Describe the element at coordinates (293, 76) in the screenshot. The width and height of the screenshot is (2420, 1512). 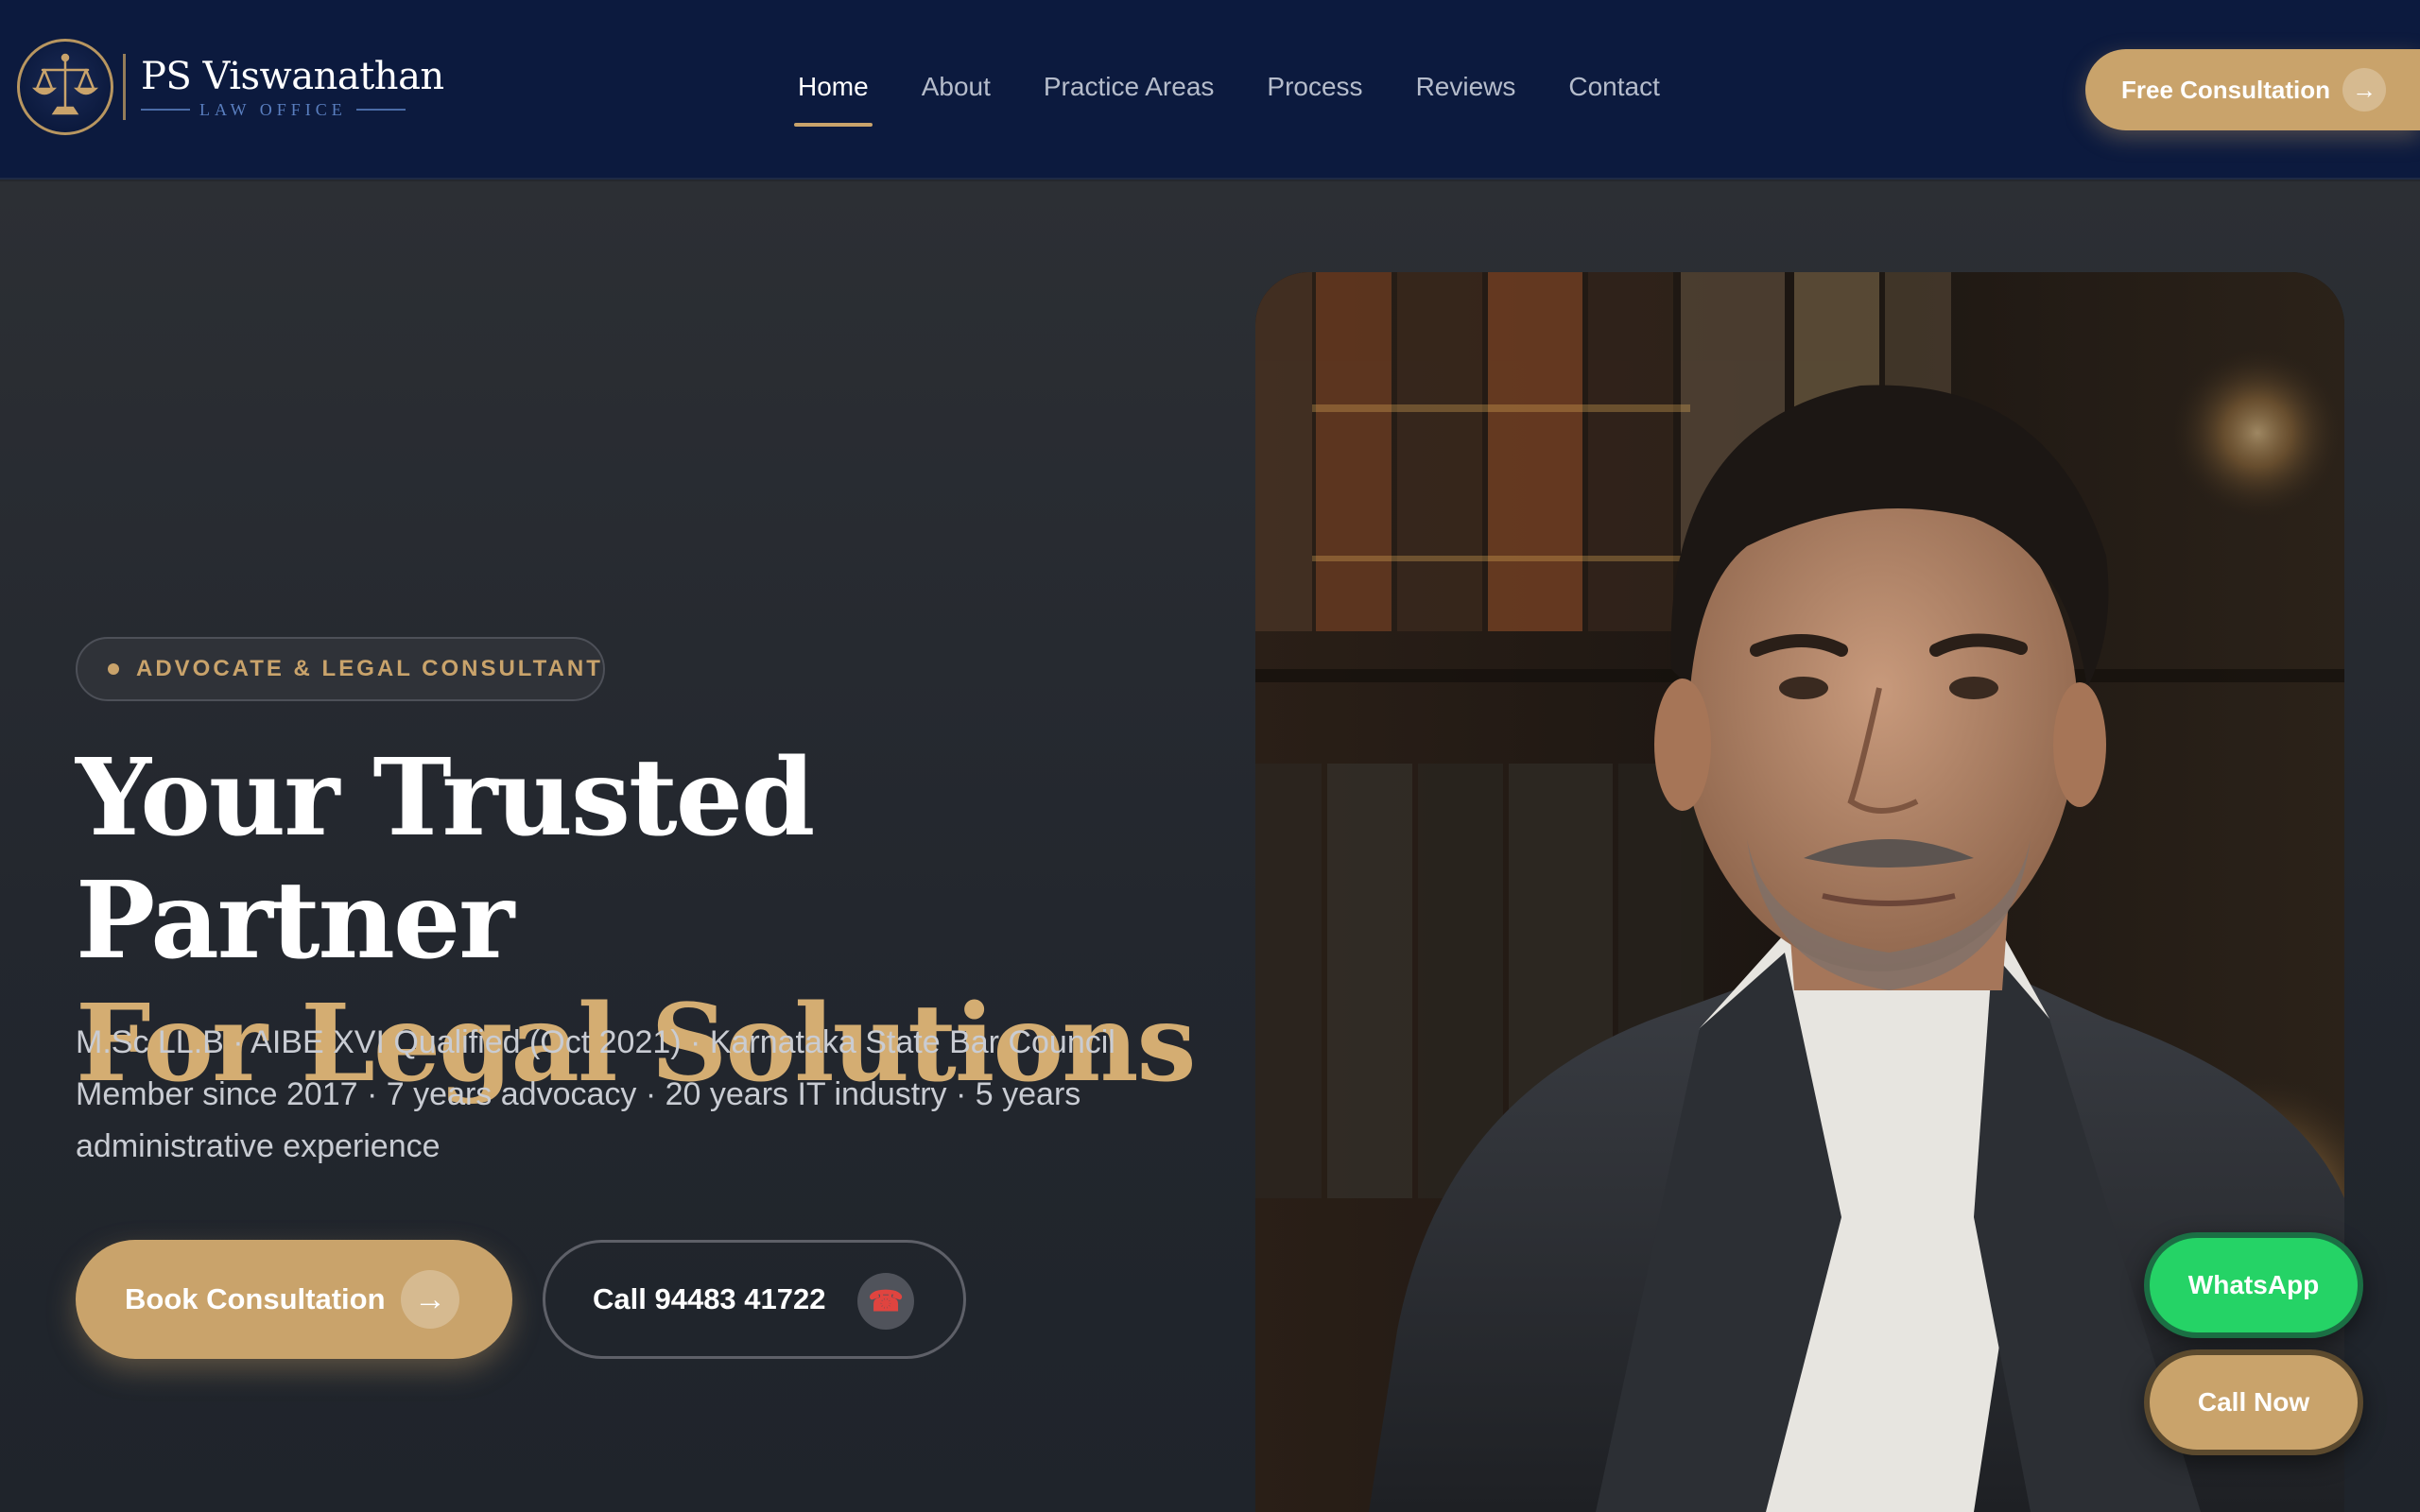
I see `brand-name: PS Viswanathan` at that location.